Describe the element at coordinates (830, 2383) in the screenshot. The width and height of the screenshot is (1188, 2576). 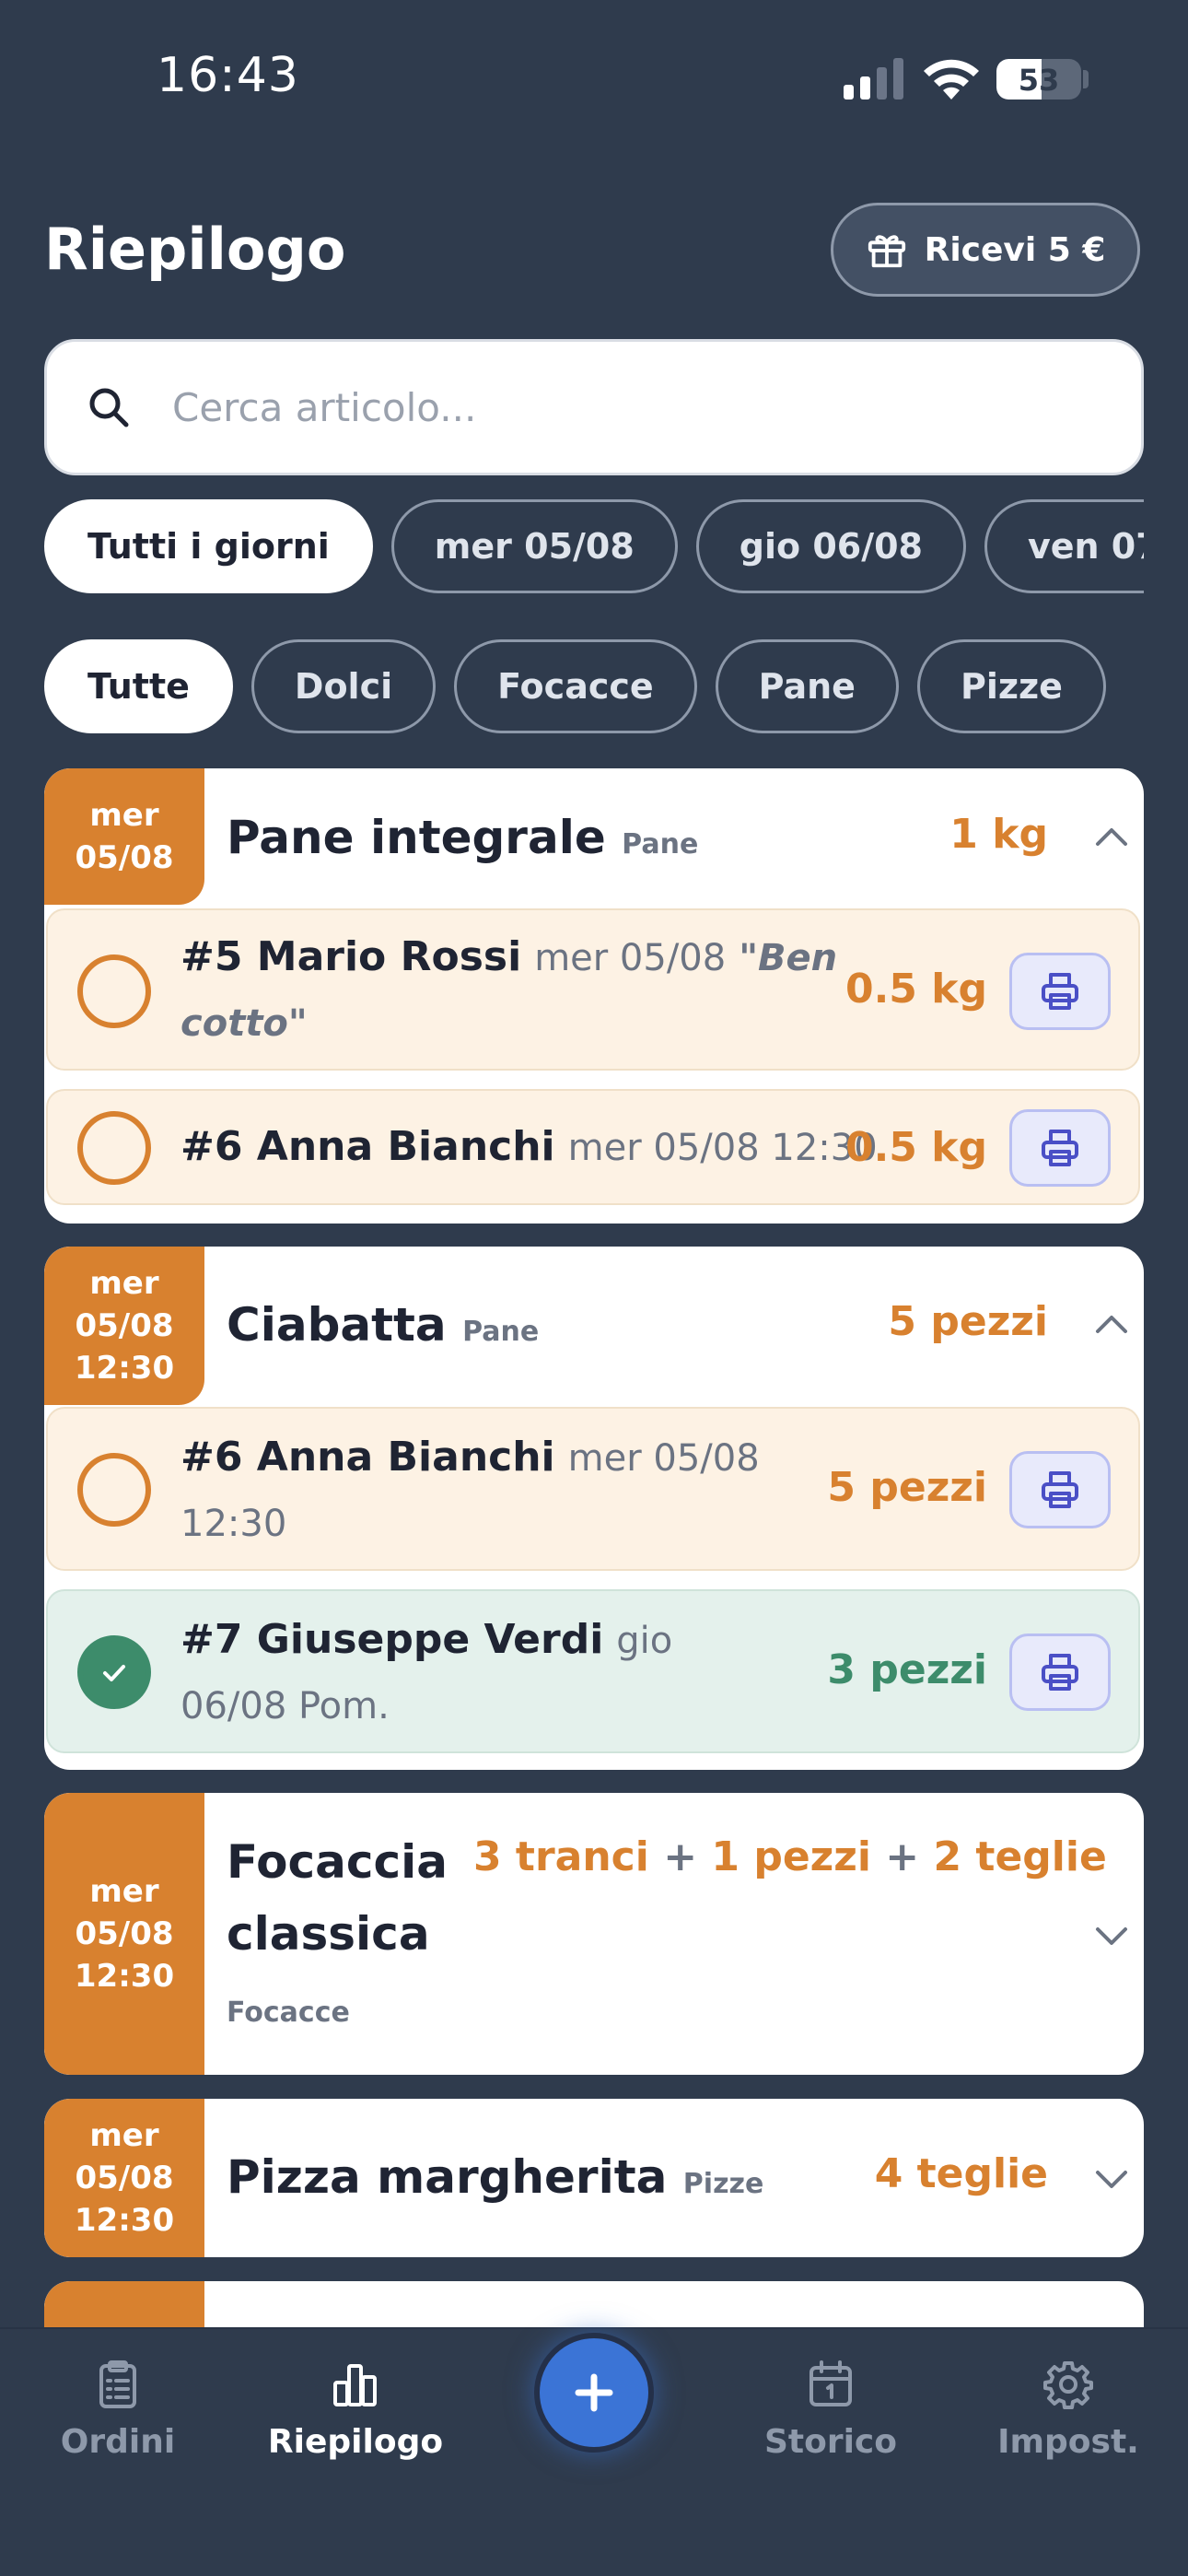
I see `calendar-icon` at that location.